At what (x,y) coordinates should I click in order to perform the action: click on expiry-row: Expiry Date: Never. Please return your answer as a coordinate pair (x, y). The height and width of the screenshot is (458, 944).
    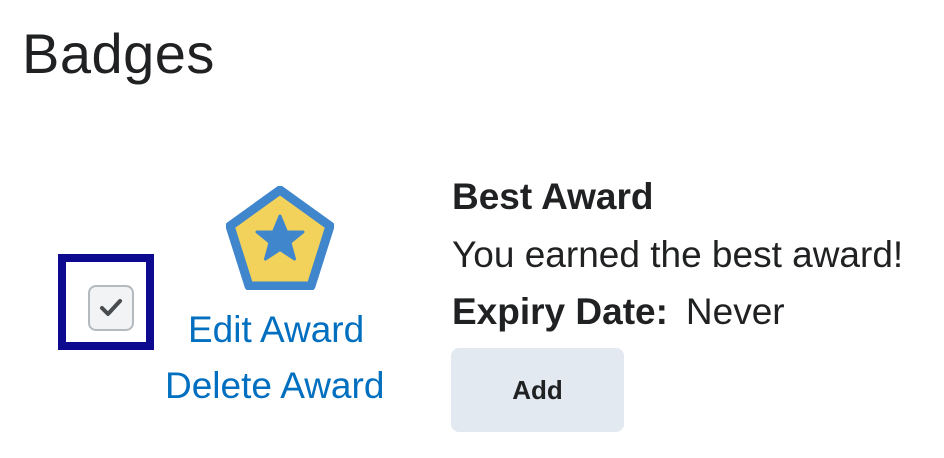
    Looking at the image, I should click on (618, 312).